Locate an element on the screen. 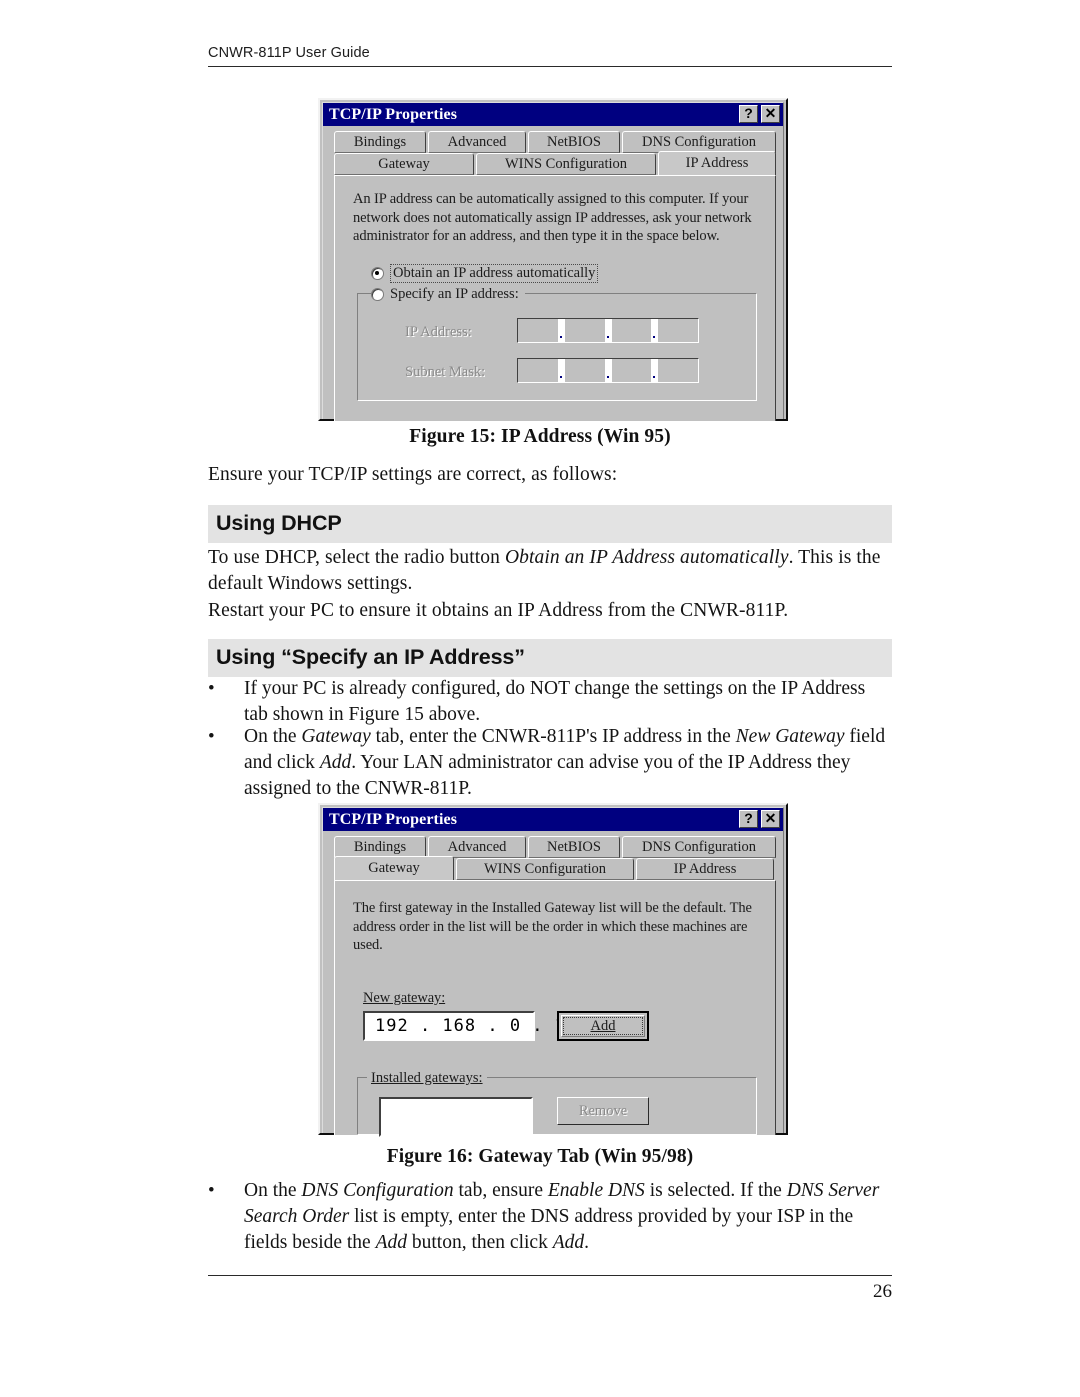  installed-gateways-label: Installed gateways: is located at coordinates (427, 1078).